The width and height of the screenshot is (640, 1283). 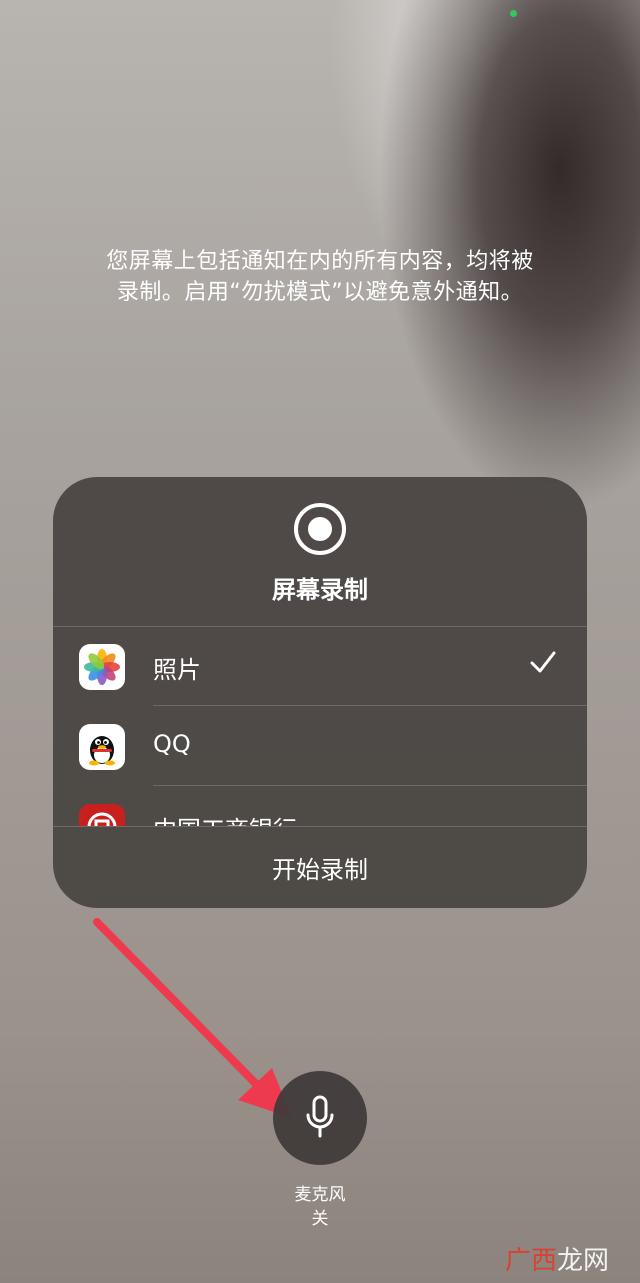 What do you see at coordinates (320, 1219) in the screenshot?
I see `microphone-state: 关` at bounding box center [320, 1219].